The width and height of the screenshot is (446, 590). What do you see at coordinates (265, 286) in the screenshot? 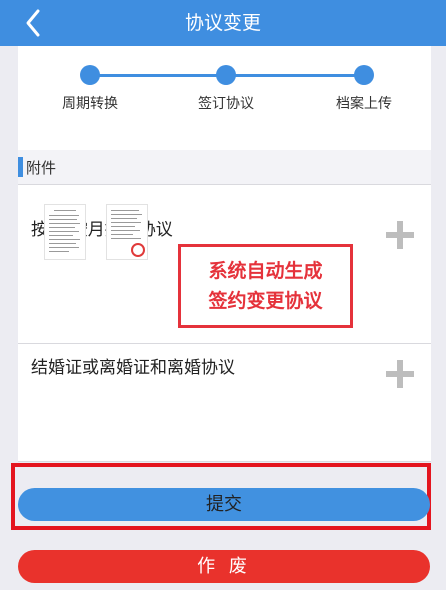
I see `auto-generated-annotation: 系统自动生成 签约变更协议` at bounding box center [265, 286].